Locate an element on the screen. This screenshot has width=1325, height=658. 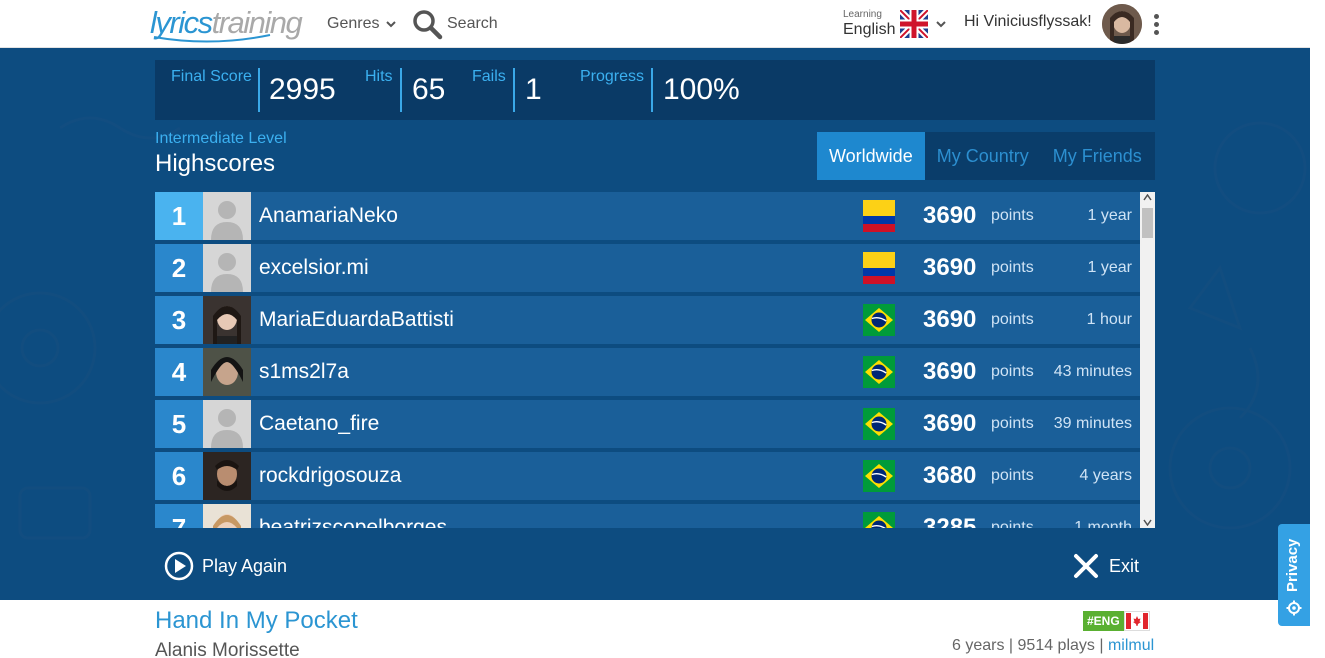
scrollbar is located at coordinates (1147, 360).